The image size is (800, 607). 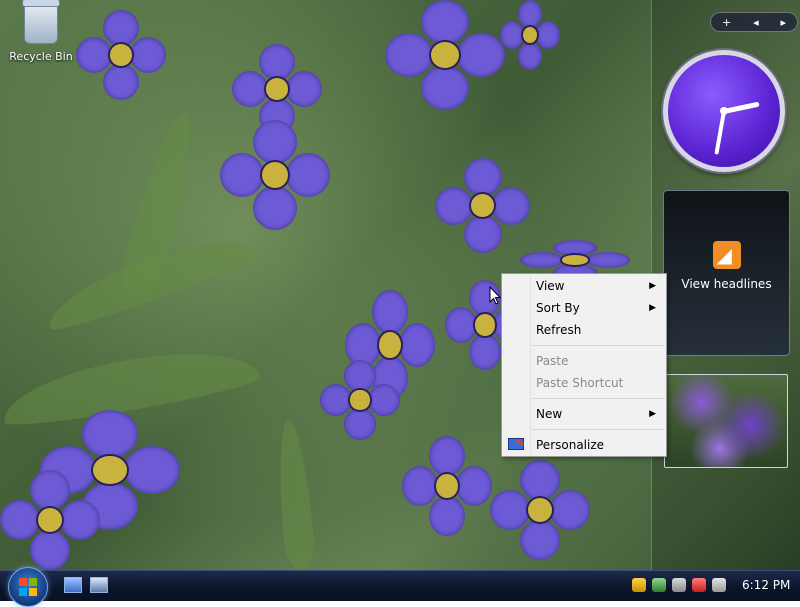 What do you see at coordinates (784, 22) in the screenshot?
I see `next-gadget-button: ▸` at bounding box center [784, 22].